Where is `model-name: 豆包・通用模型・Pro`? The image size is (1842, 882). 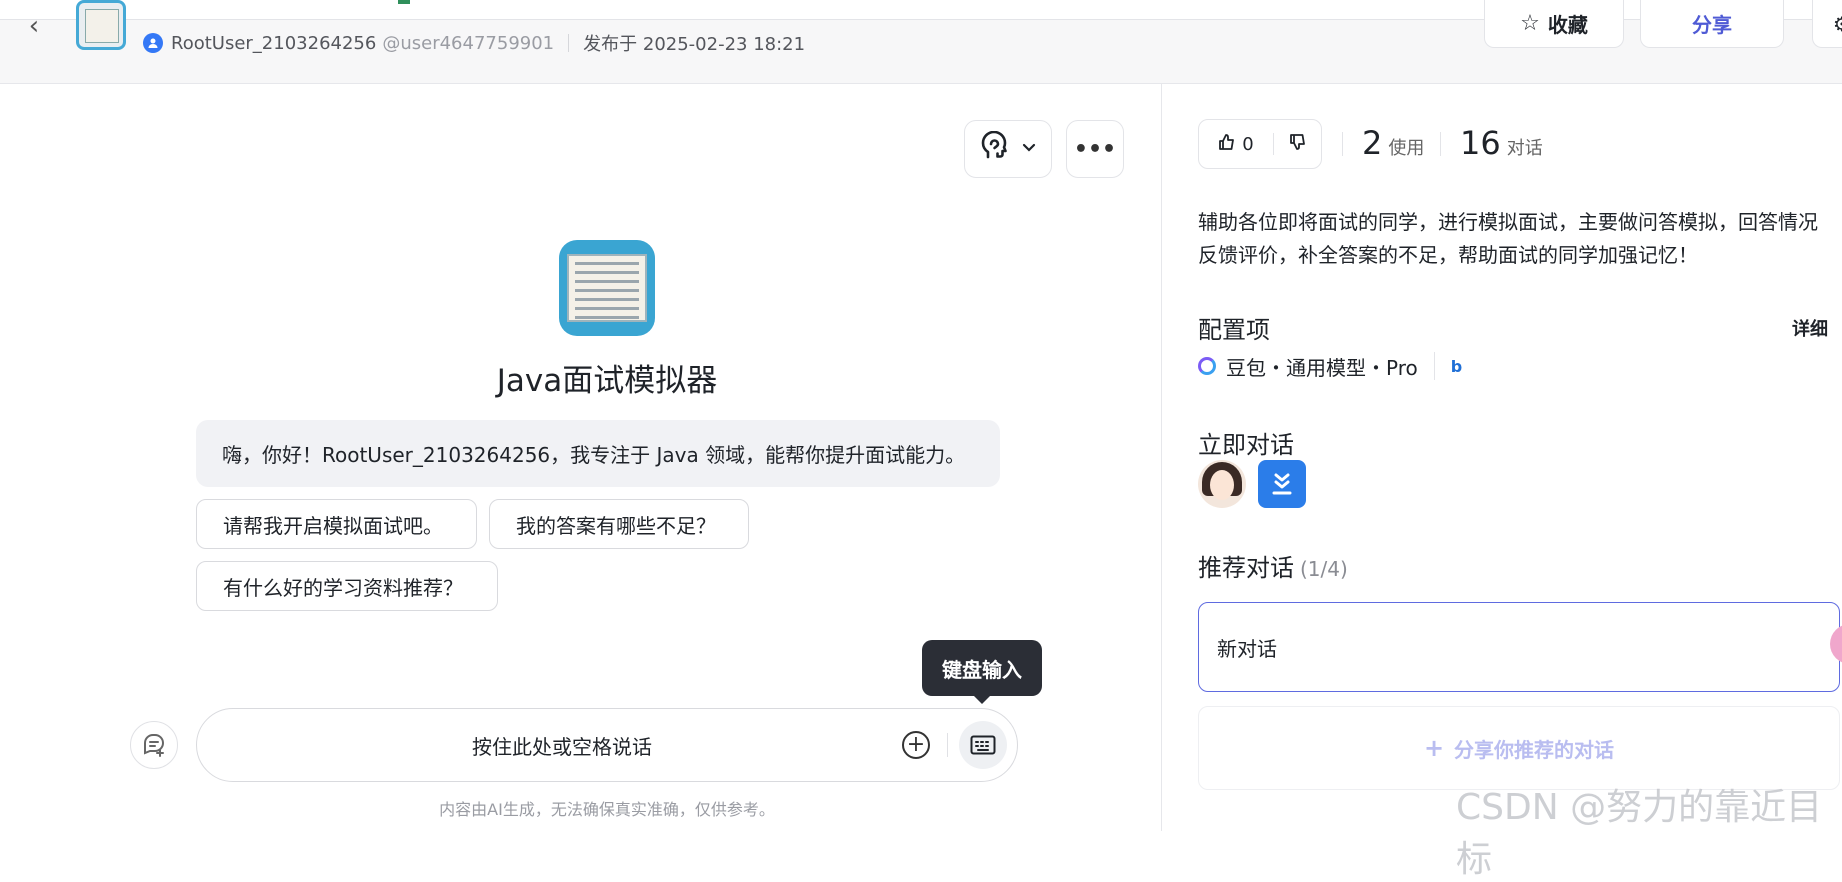
model-name: 豆包・通用模型・Pro is located at coordinates (1322, 367).